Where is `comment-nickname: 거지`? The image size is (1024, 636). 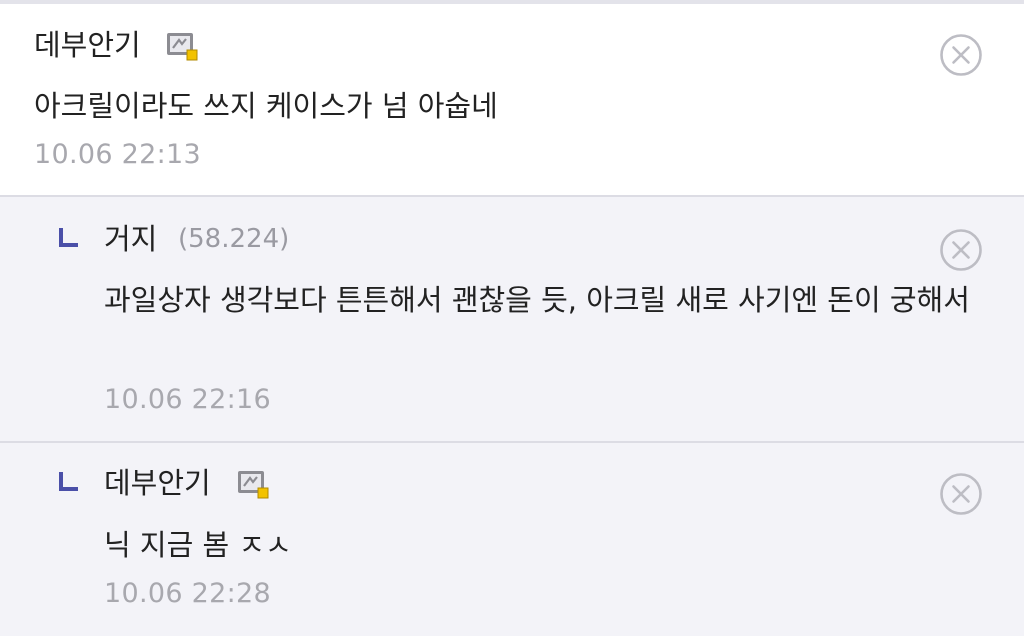
comment-nickname: 거지 is located at coordinates (130, 239).